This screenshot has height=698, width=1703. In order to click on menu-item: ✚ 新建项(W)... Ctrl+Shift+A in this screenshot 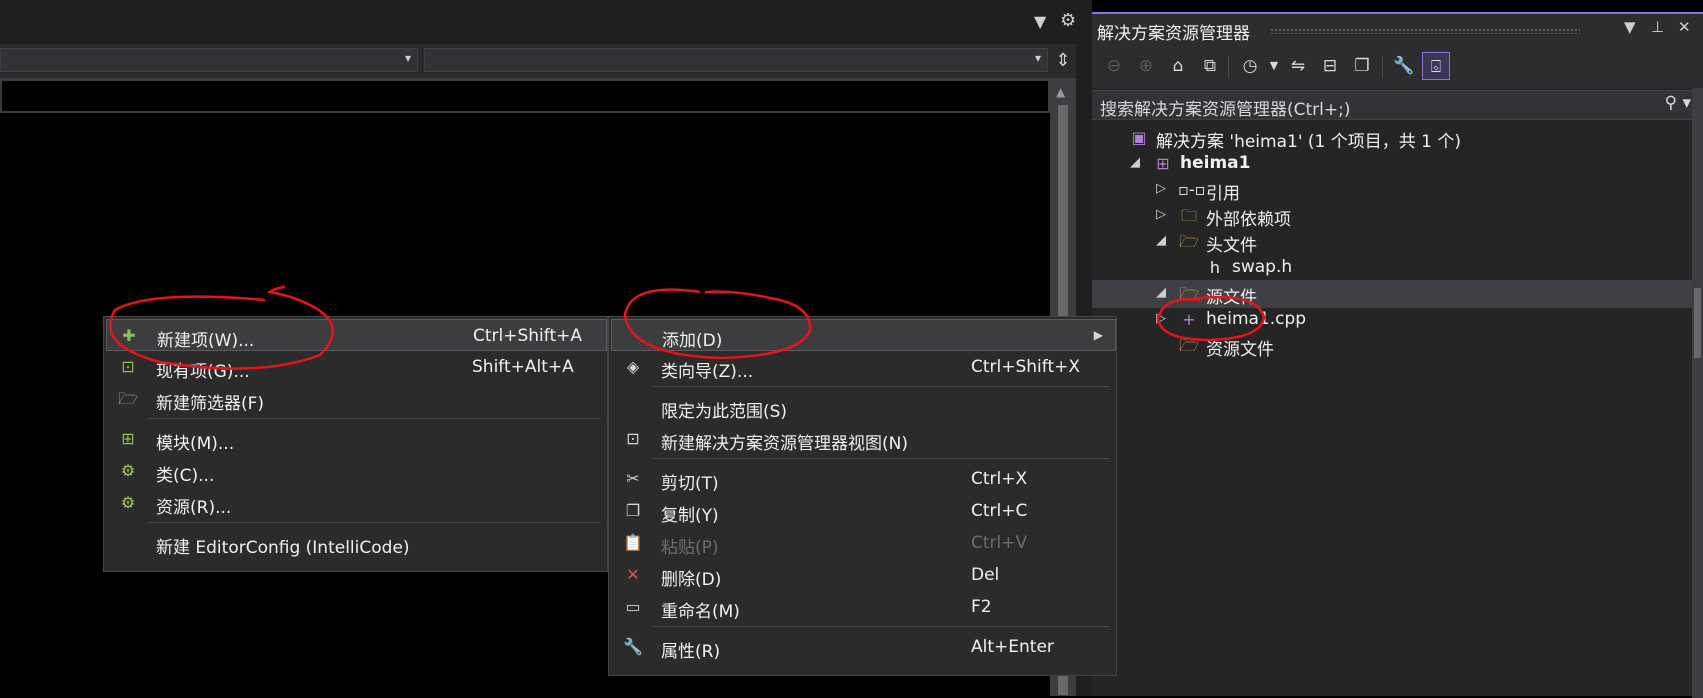, I will do `click(356, 335)`.